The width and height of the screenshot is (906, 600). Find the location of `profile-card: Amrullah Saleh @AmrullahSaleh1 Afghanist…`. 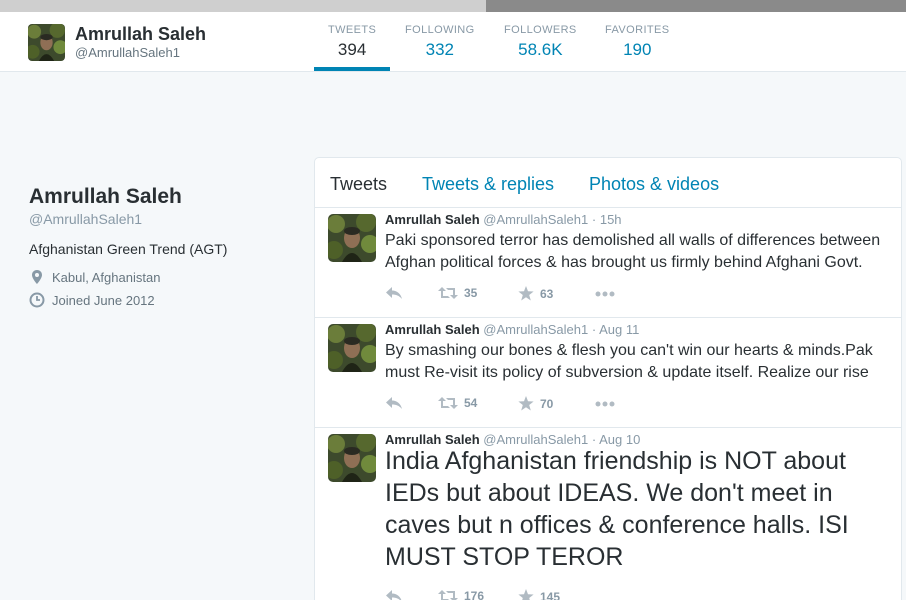

profile-card: Amrullah Saleh @AmrullahSaleh1 Afghanist… is located at coordinates (159, 246).